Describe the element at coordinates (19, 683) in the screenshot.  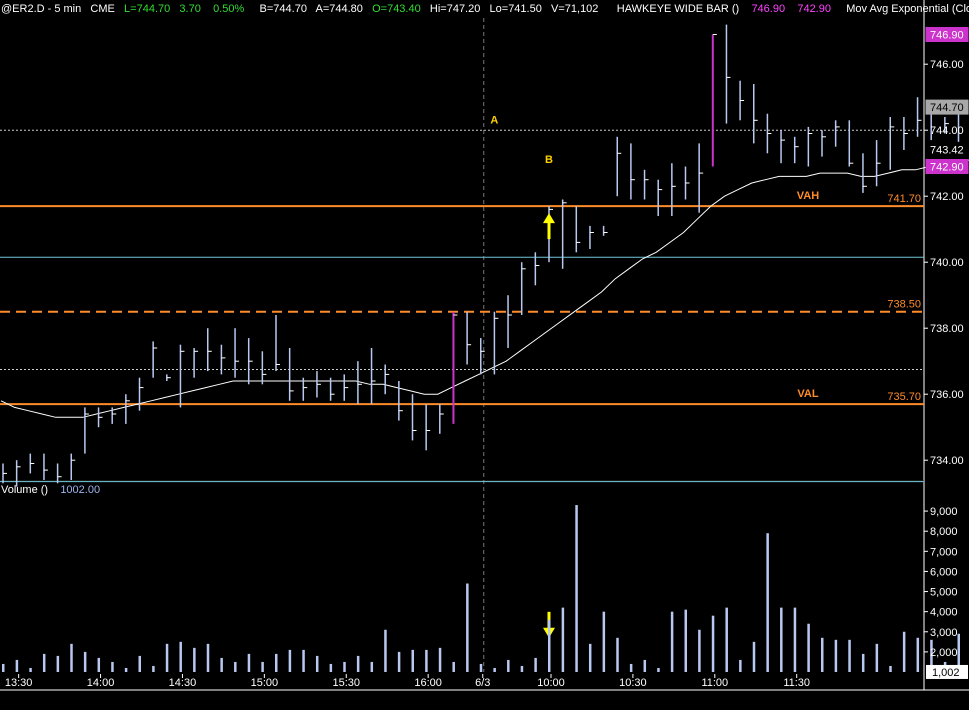
I see `time-tick-label: 13:30` at that location.